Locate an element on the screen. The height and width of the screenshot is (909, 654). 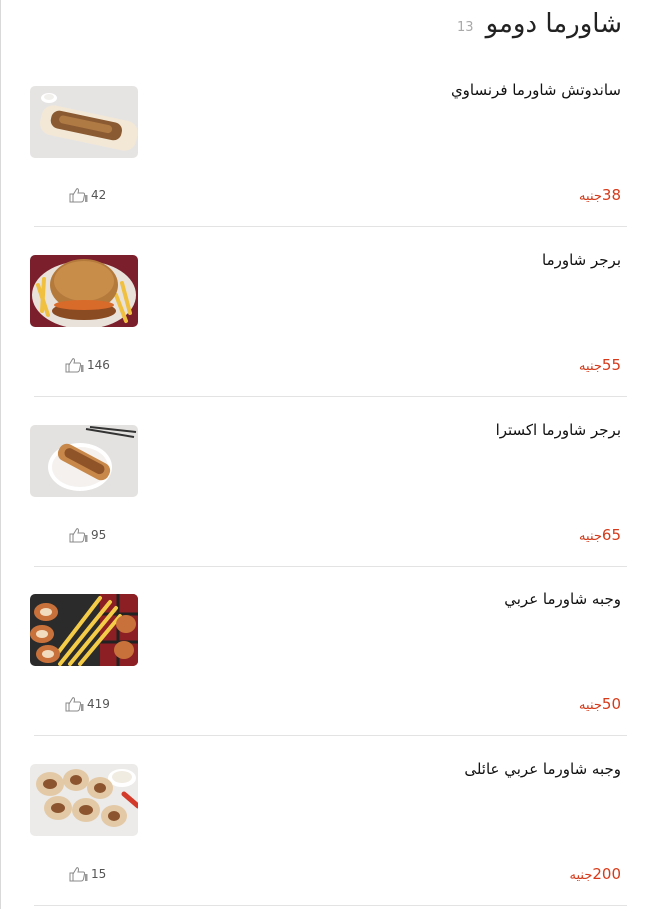
like-count: 146 is located at coordinates (98, 365).